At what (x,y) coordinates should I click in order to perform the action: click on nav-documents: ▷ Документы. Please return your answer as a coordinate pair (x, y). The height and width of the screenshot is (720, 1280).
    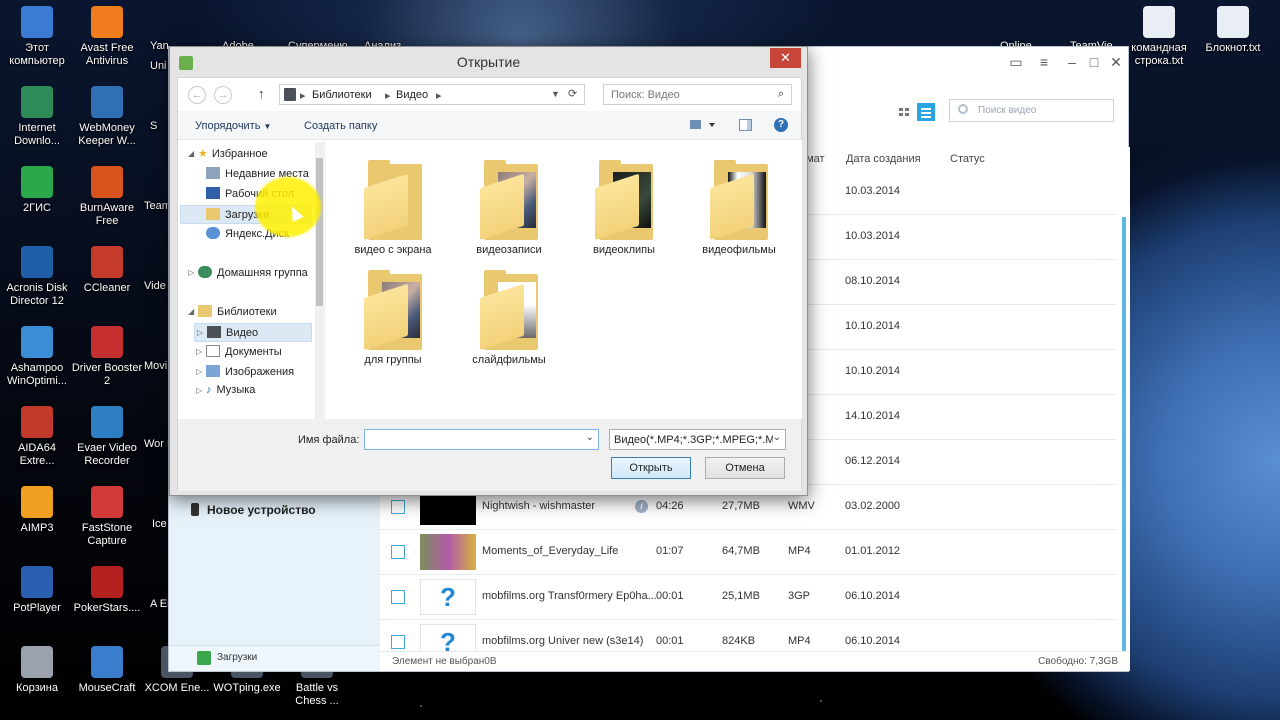
    Looking at the image, I should click on (239, 354).